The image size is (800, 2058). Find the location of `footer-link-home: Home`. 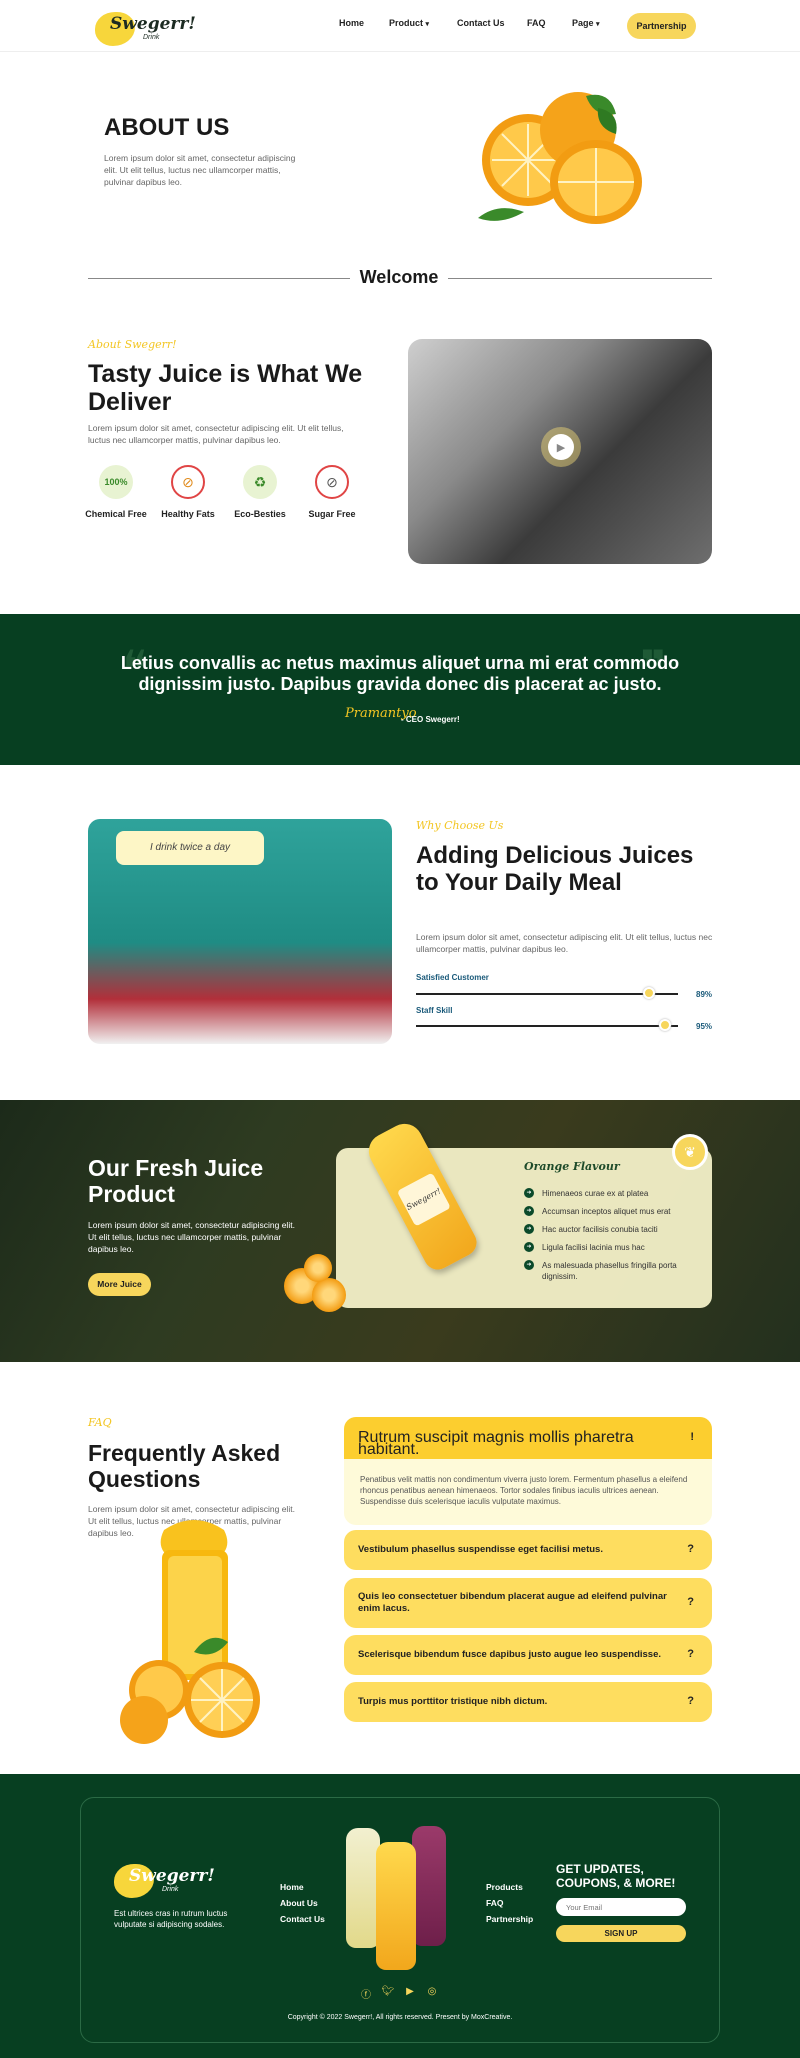

footer-link-home: Home is located at coordinates (292, 1887).